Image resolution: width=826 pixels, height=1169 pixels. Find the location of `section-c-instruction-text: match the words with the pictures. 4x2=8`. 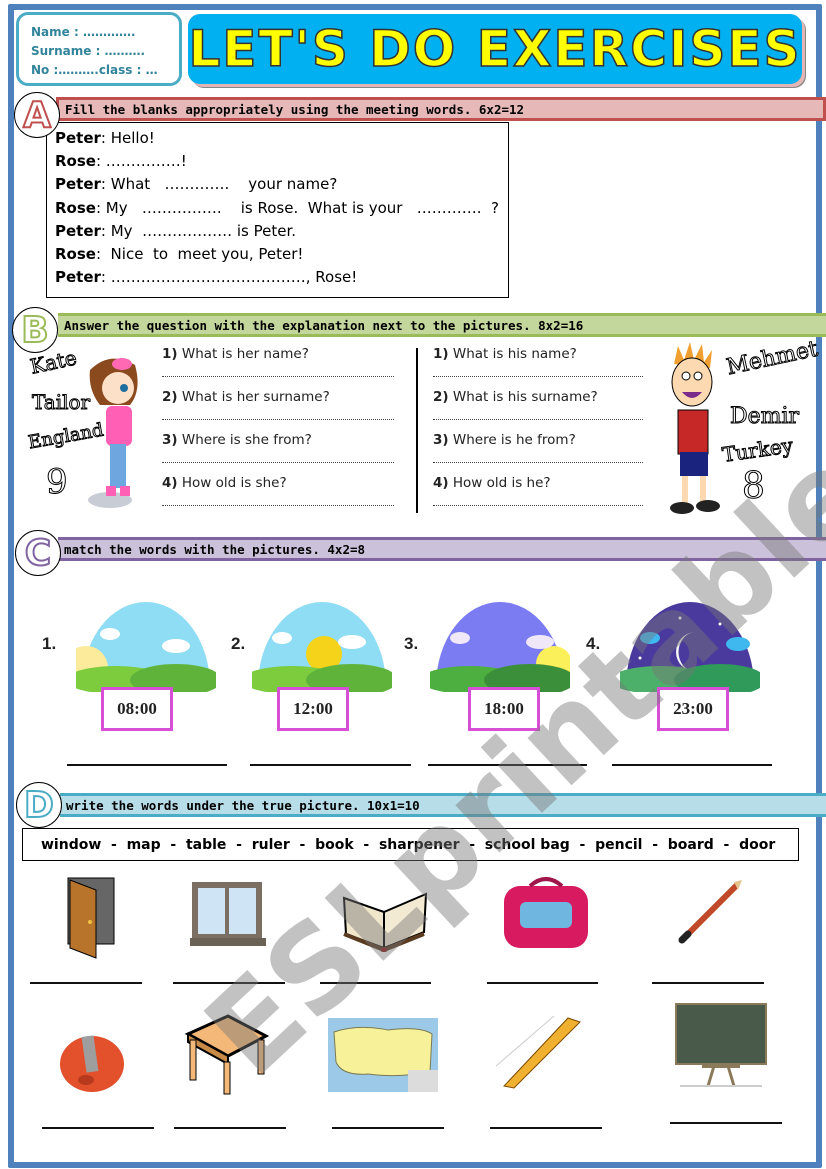

section-c-instruction-text: match the words with the pictures. 4x2=8 is located at coordinates (215, 549).